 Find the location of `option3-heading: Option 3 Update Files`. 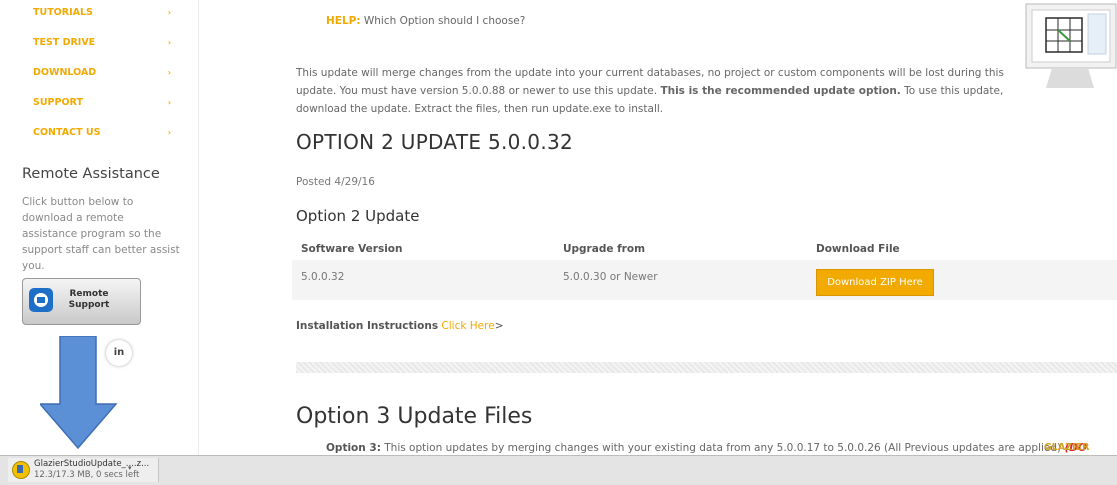

option3-heading: Option 3 Update Files is located at coordinates (414, 416).